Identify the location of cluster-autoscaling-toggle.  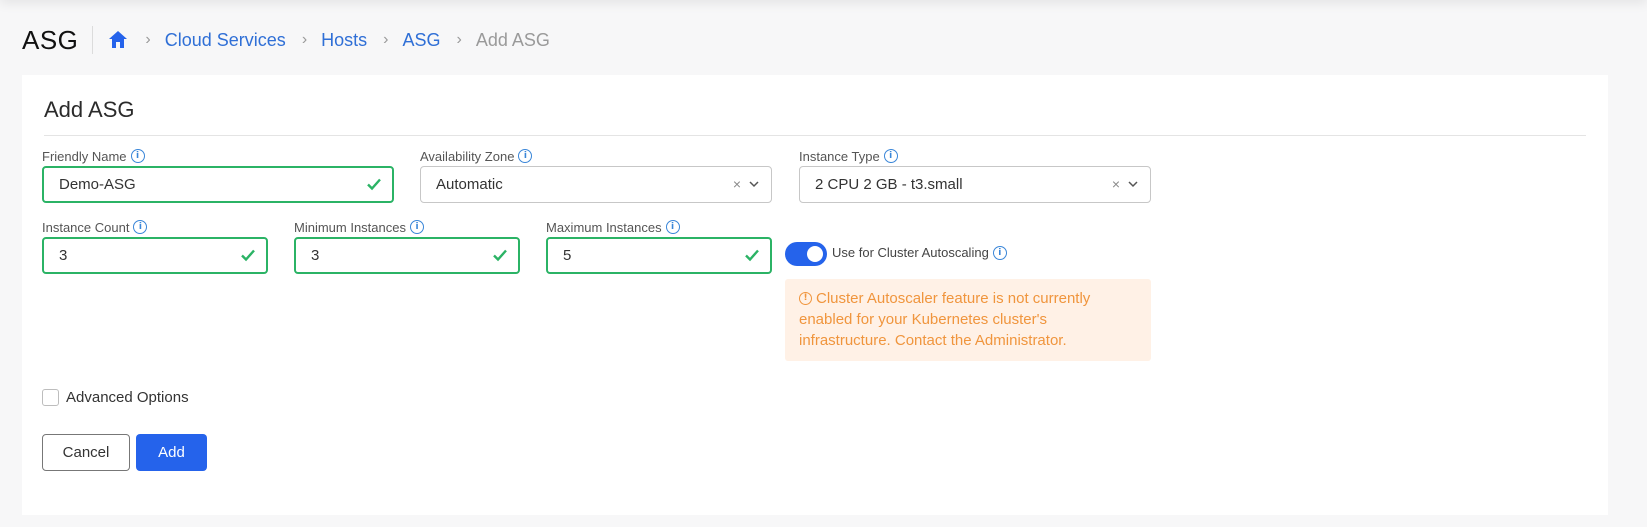
(806, 254).